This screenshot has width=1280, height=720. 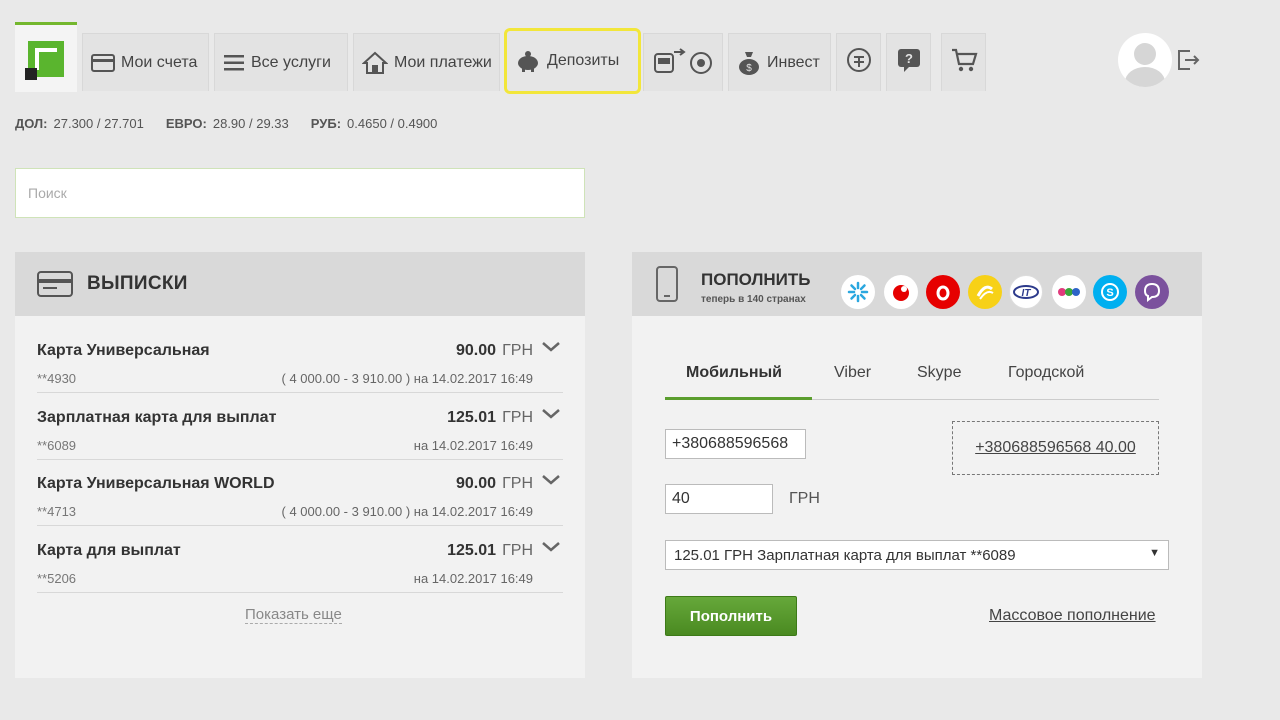 I want to click on statements-header: ВЫПИСКИ, so click(x=300, y=284).